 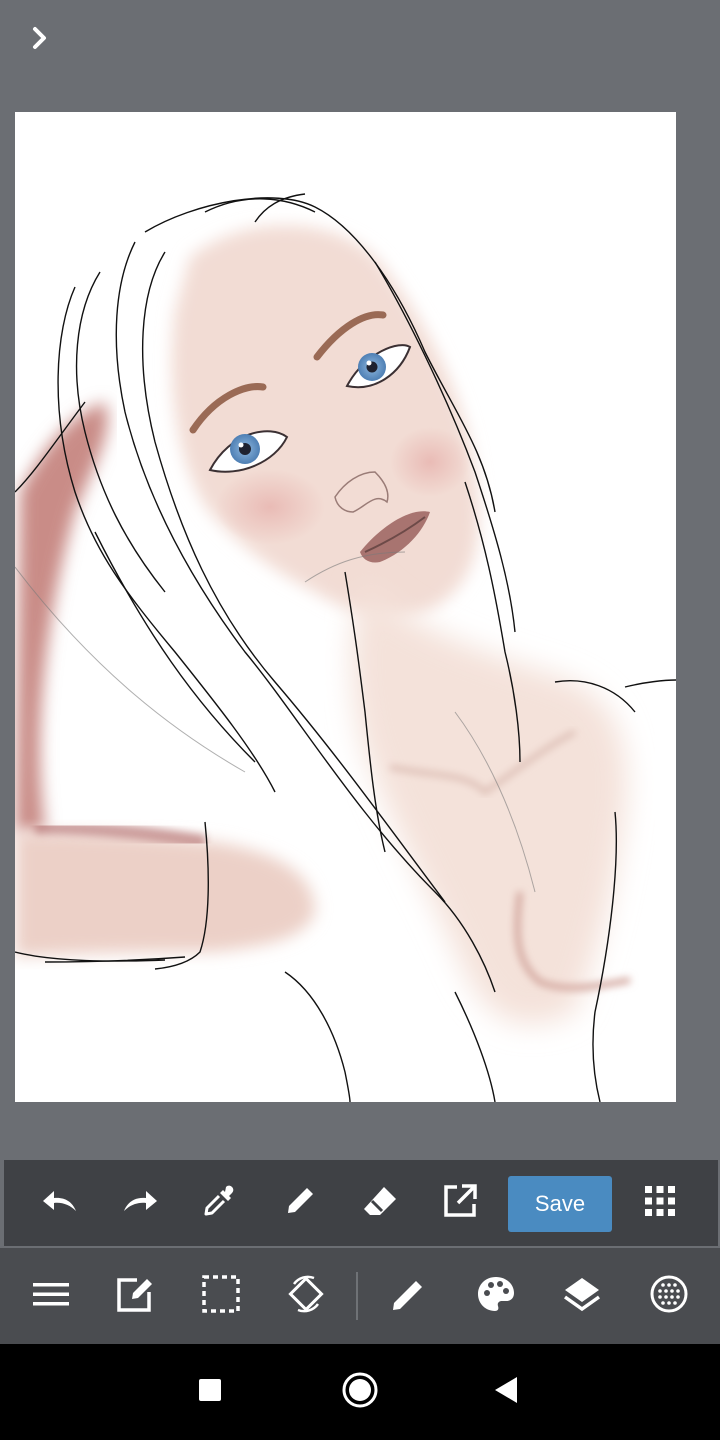 I want to click on pen-icon, so click(x=300, y=1203).